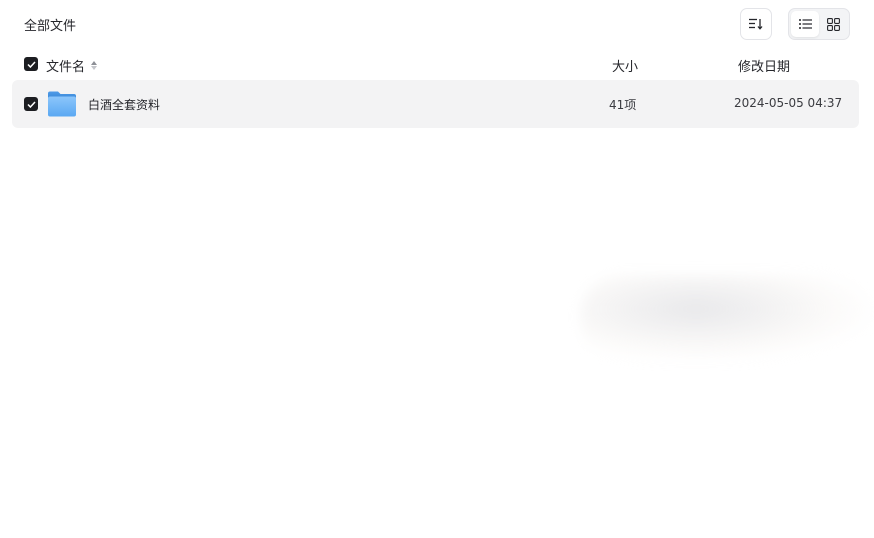 This screenshot has width=874, height=538. I want to click on column-name-label: 文件名, so click(66, 67).